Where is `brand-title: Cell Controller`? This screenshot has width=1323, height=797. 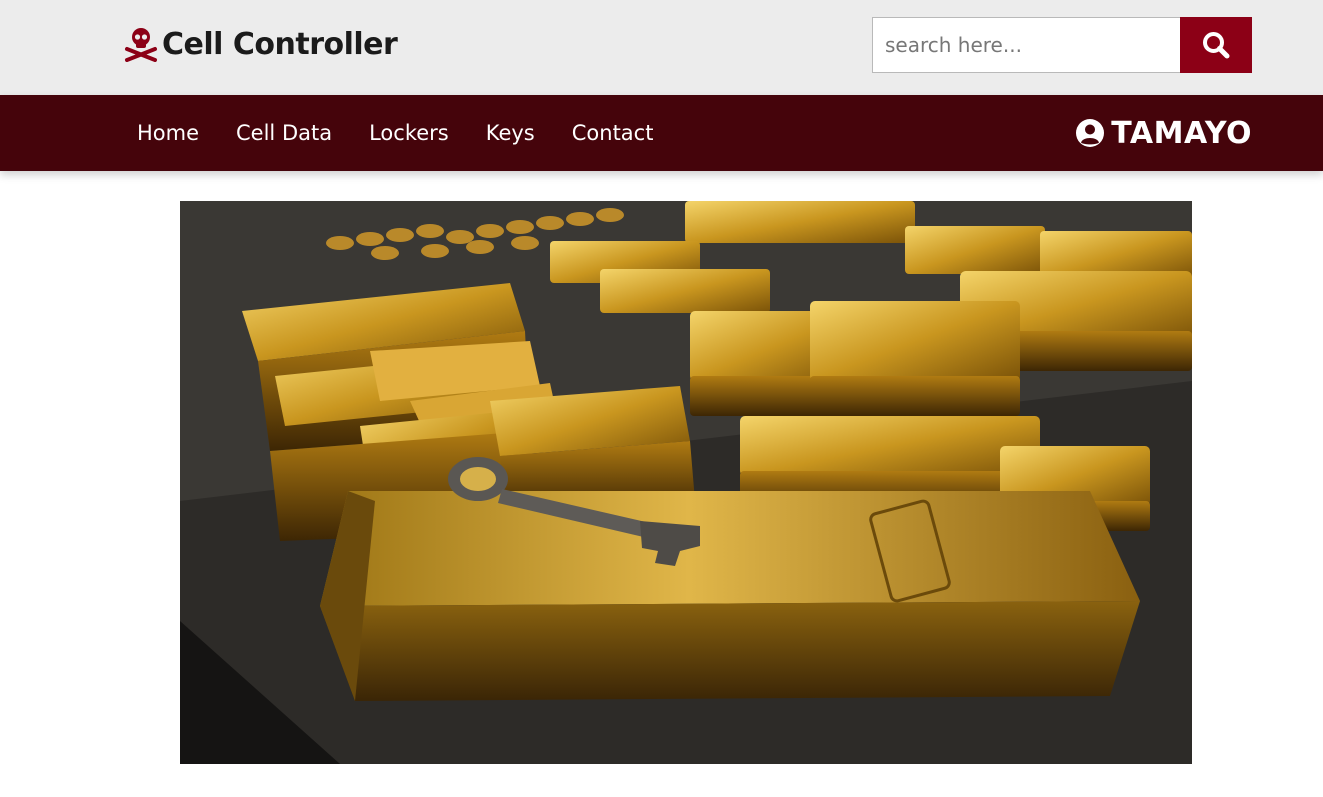
brand-title: Cell Controller is located at coordinates (280, 44).